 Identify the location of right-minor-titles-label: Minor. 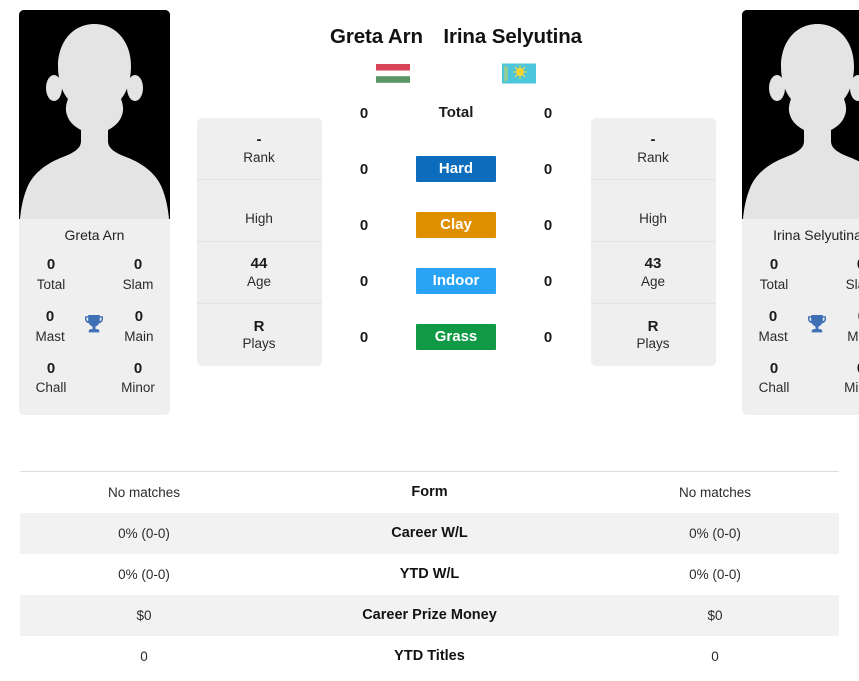
(851, 388).